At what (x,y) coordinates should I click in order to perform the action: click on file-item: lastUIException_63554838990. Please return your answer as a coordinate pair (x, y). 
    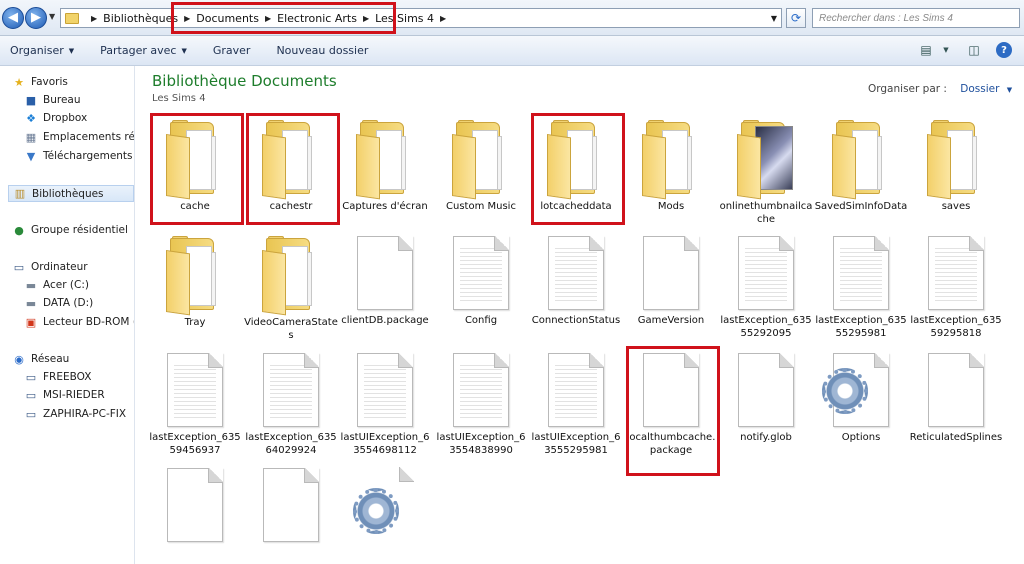
    Looking at the image, I should click on (481, 405).